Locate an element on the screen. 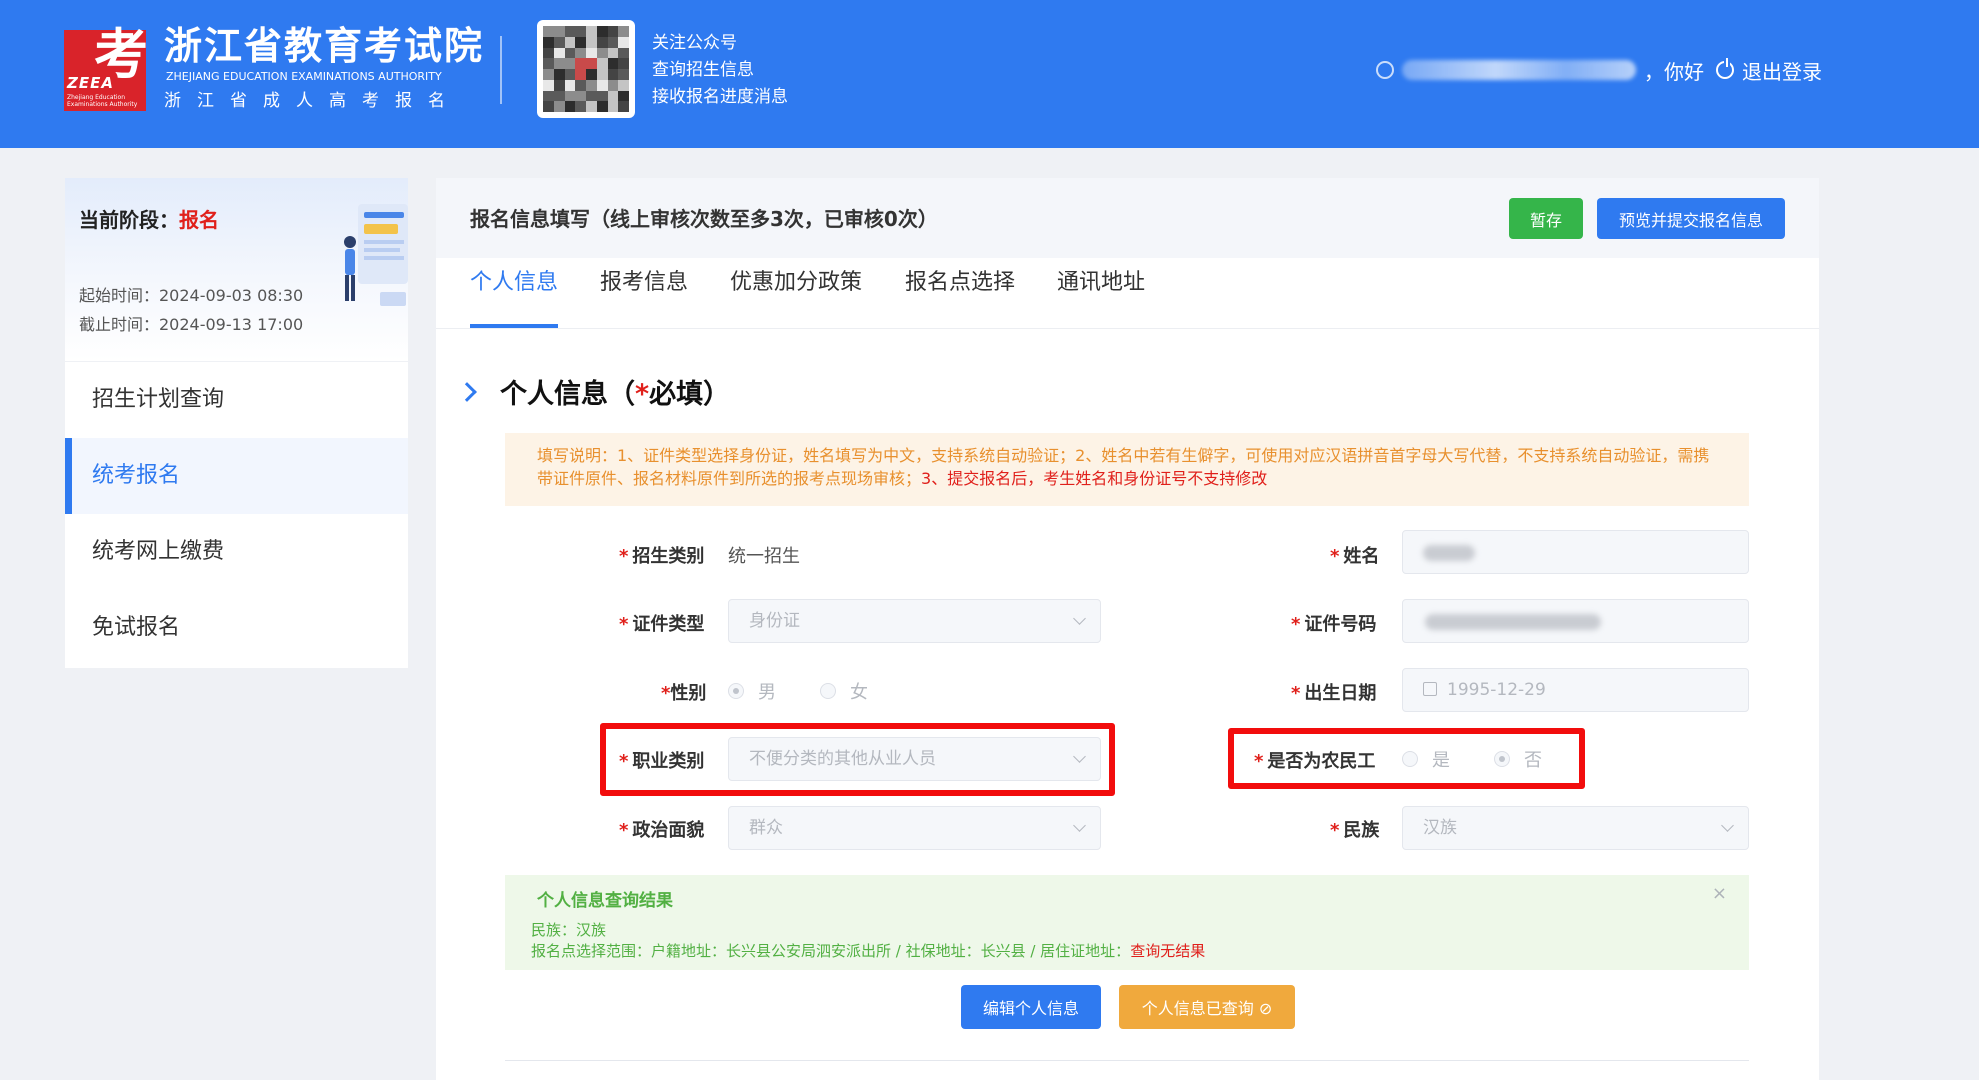 The height and width of the screenshot is (1080, 1979). label-migrant-worker: * 是否为农民工 is located at coordinates (1315, 761).